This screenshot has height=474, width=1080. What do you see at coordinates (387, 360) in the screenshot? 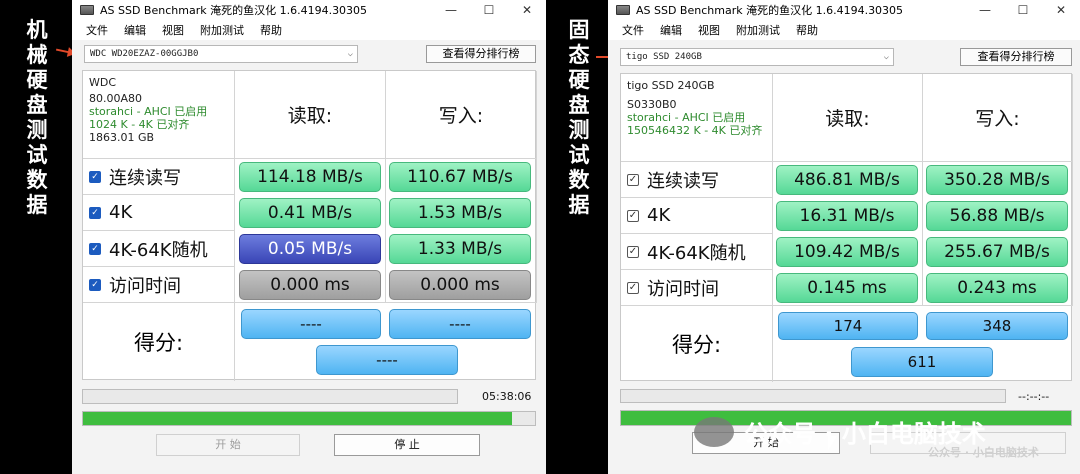
I see `score-total-value: ----` at bounding box center [387, 360].